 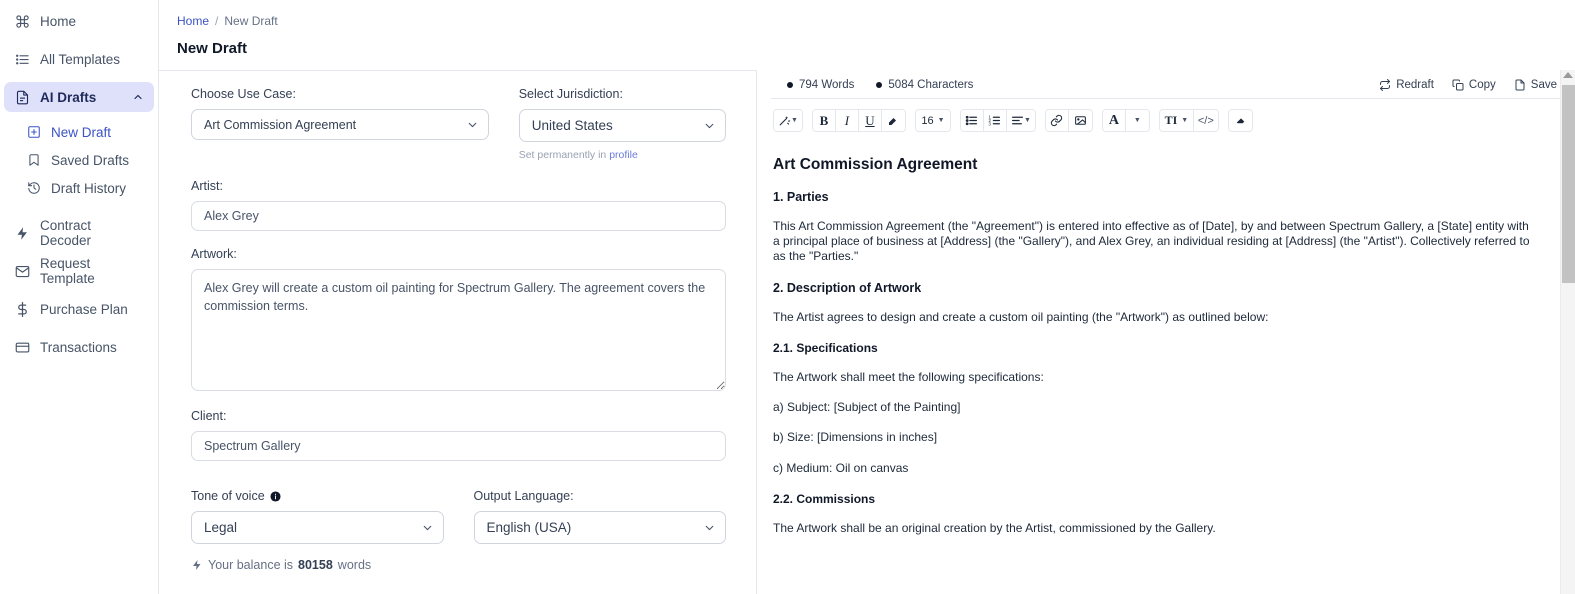 I want to click on page-title: New Draft, so click(x=212, y=48).